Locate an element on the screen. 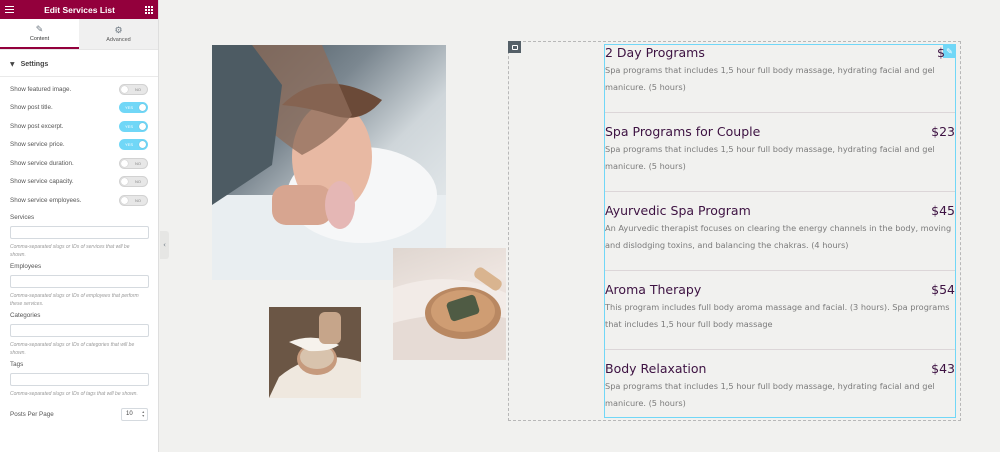 The width and height of the screenshot is (1000, 452). section-settings-toggle: ▼ Settings is located at coordinates (79, 64).